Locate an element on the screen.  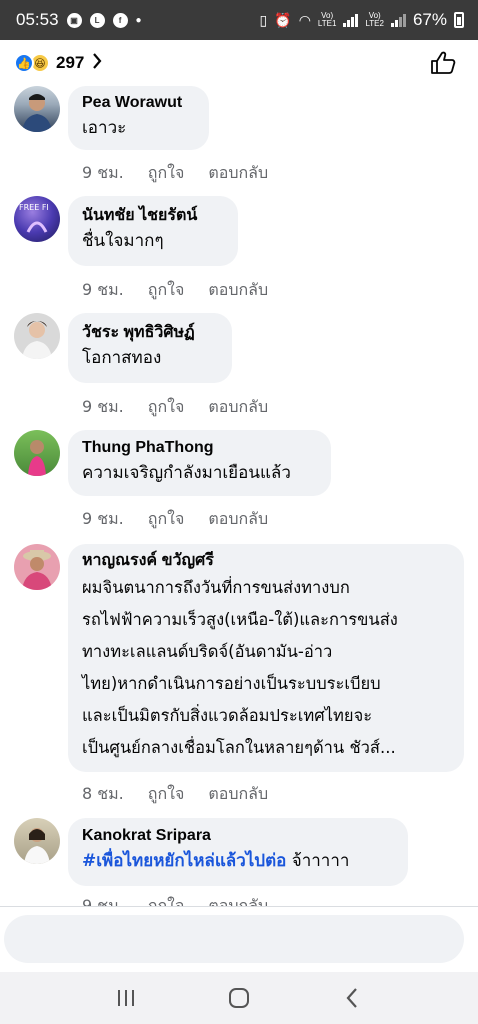
svg-text: FREE FI is located at coordinates (34, 207).